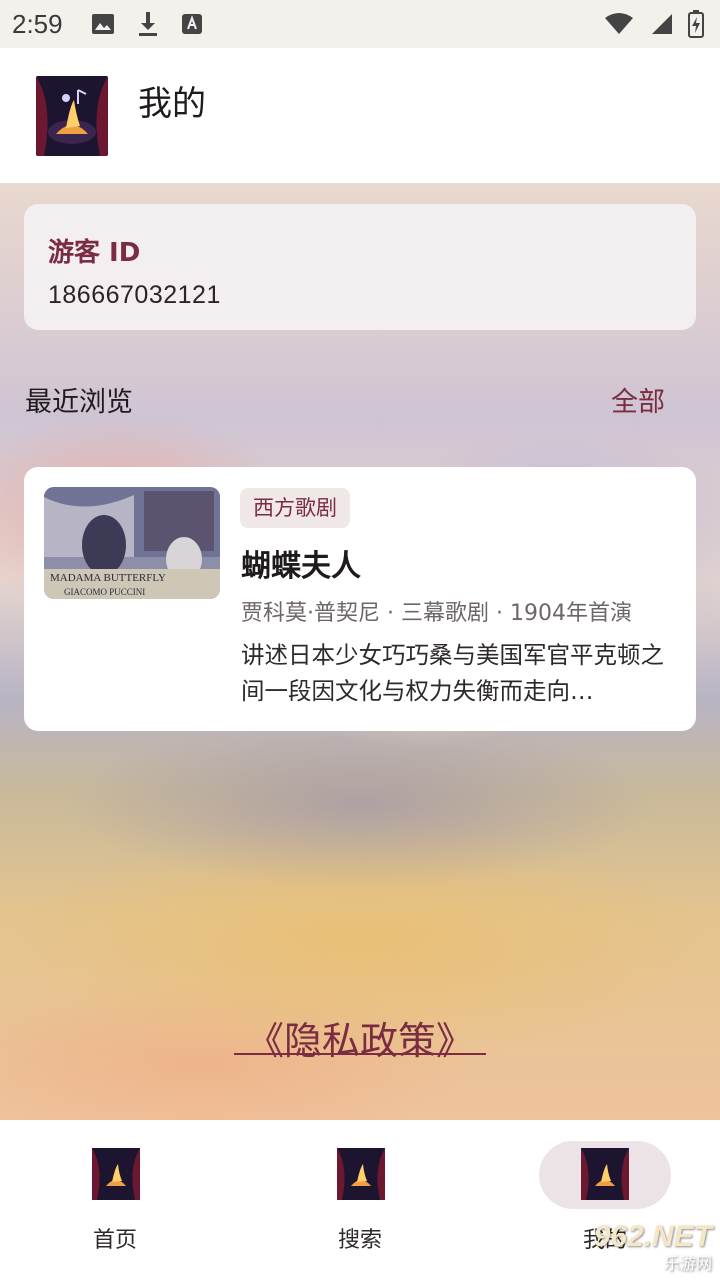 The image size is (720, 1280). What do you see at coordinates (301, 566) in the screenshot?
I see `opera-title: 蝴蝶夫人` at bounding box center [301, 566].